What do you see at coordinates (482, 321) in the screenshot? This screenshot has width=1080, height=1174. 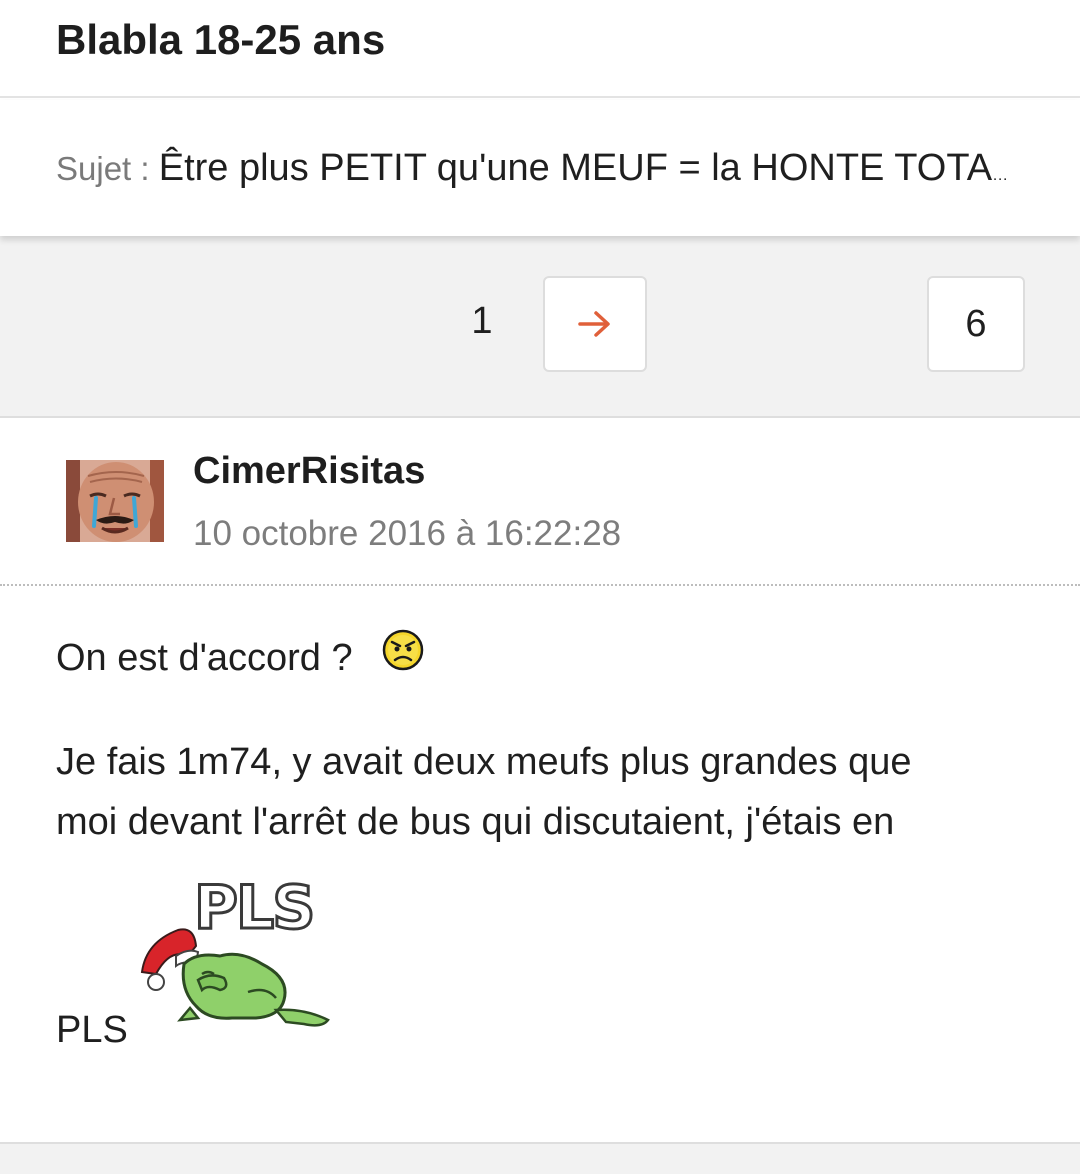 I see `current-page: 1` at bounding box center [482, 321].